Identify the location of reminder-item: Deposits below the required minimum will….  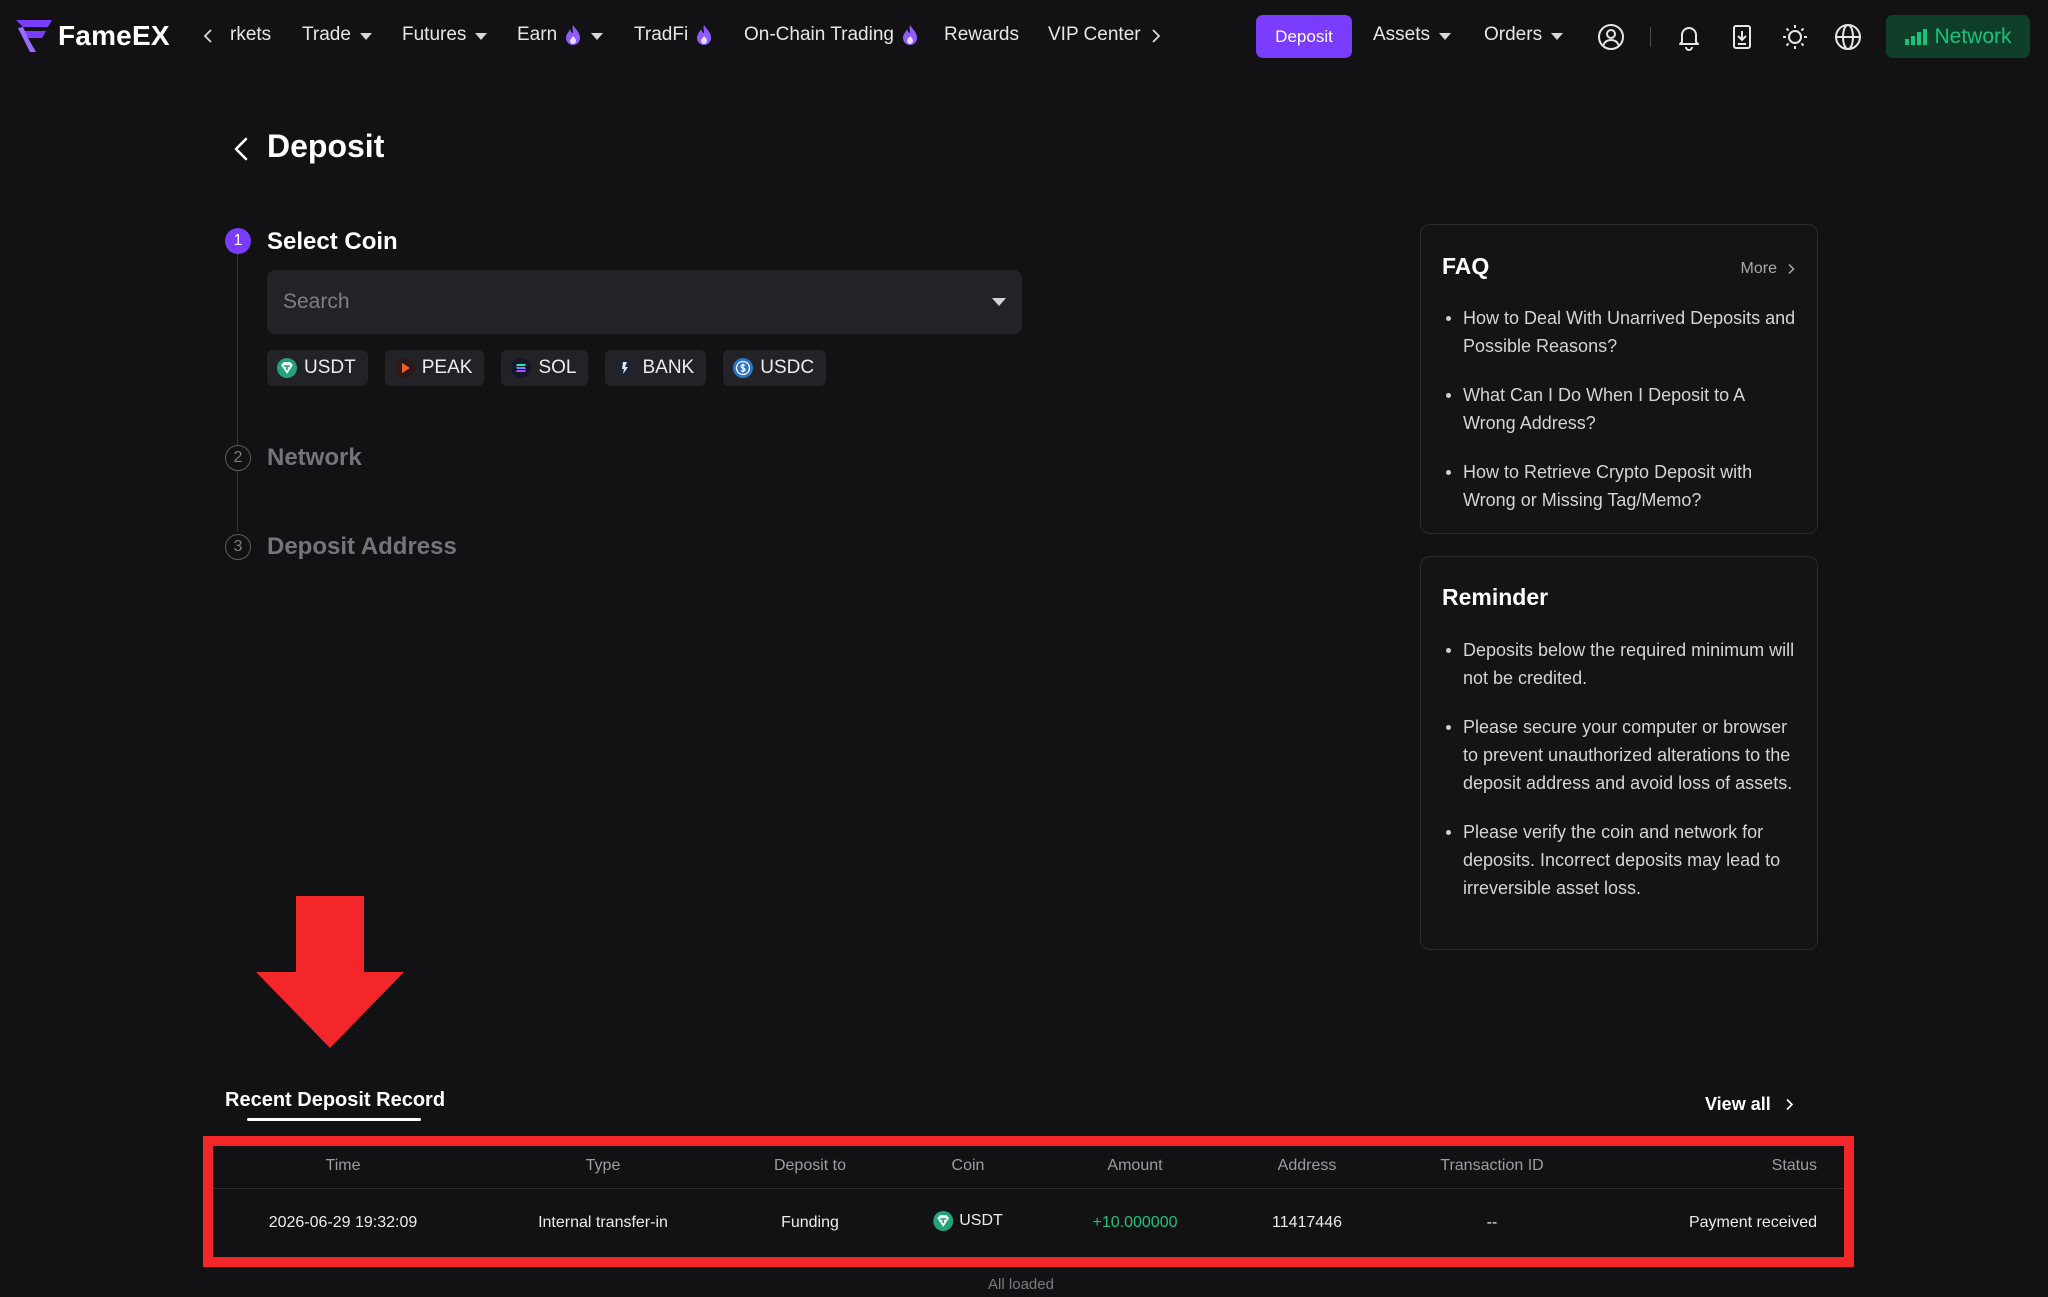
(1621, 664).